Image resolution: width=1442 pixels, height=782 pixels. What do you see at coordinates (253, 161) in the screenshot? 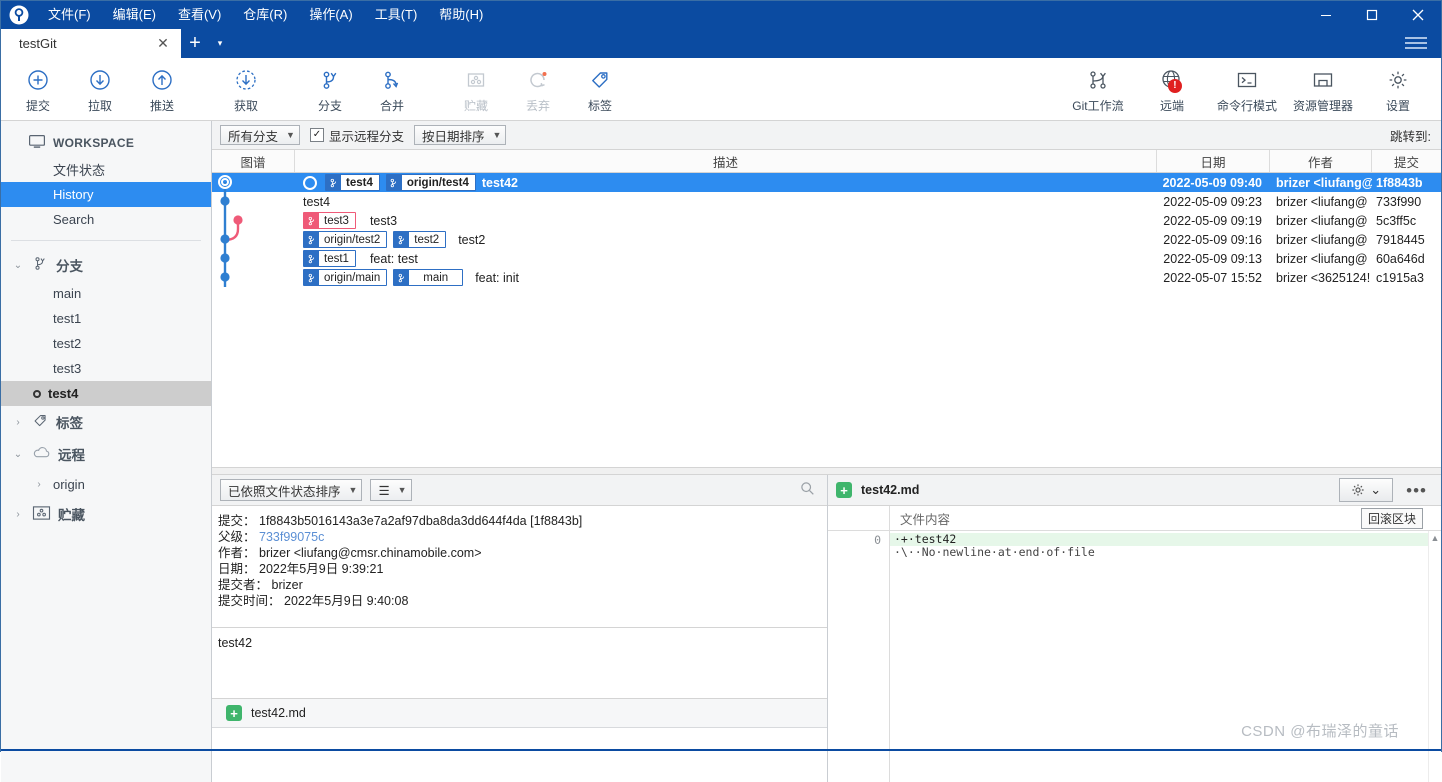
I see `column-header-graph: 图谱` at bounding box center [253, 161].